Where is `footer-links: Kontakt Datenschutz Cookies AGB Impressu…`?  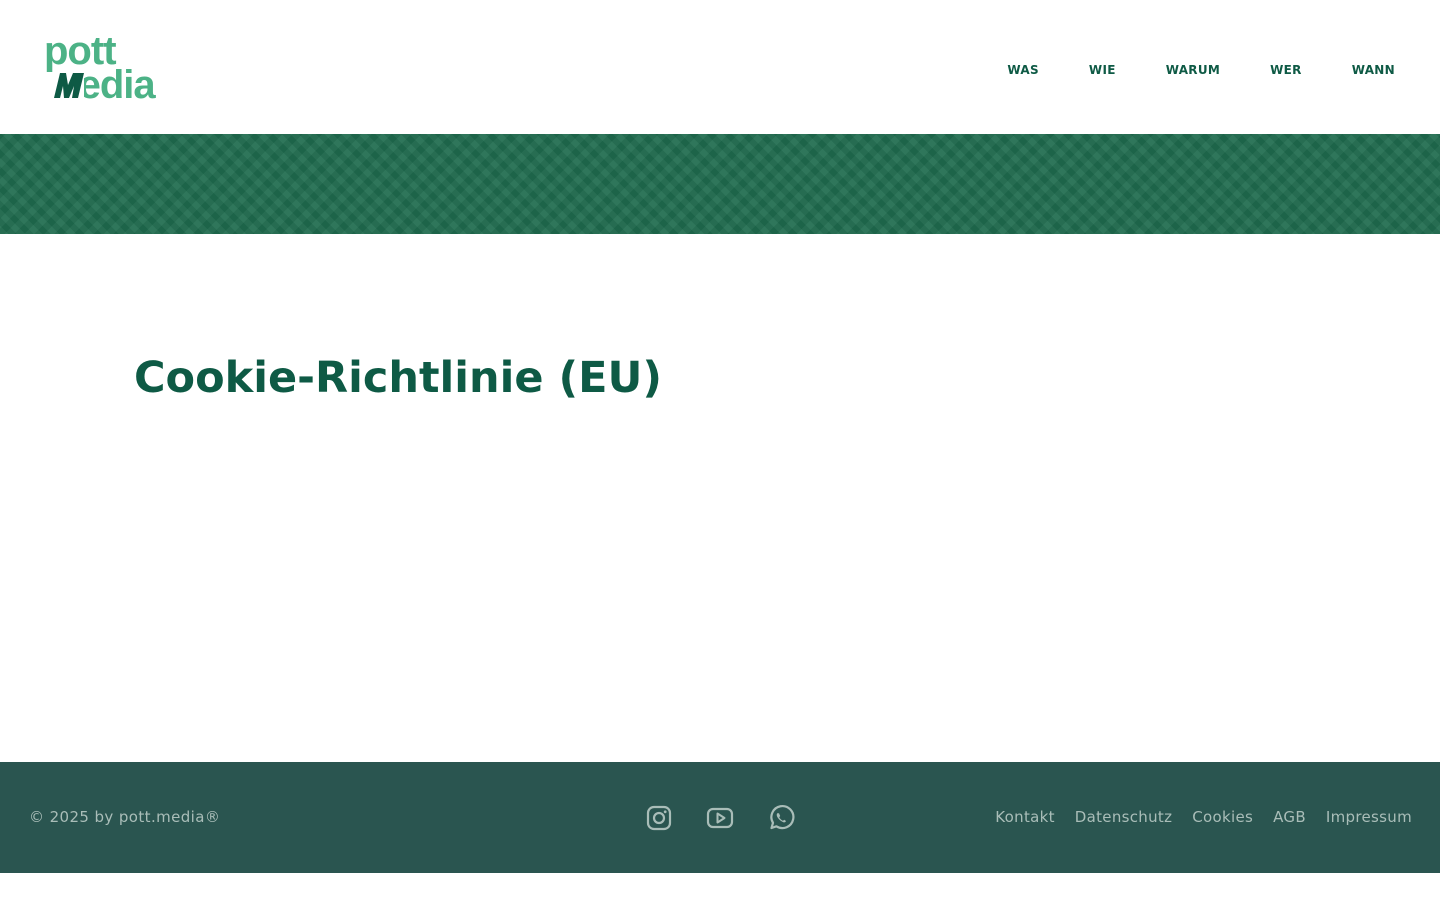
footer-links: Kontakt Datenschutz Cookies AGB Impressu… is located at coordinates (1203, 817).